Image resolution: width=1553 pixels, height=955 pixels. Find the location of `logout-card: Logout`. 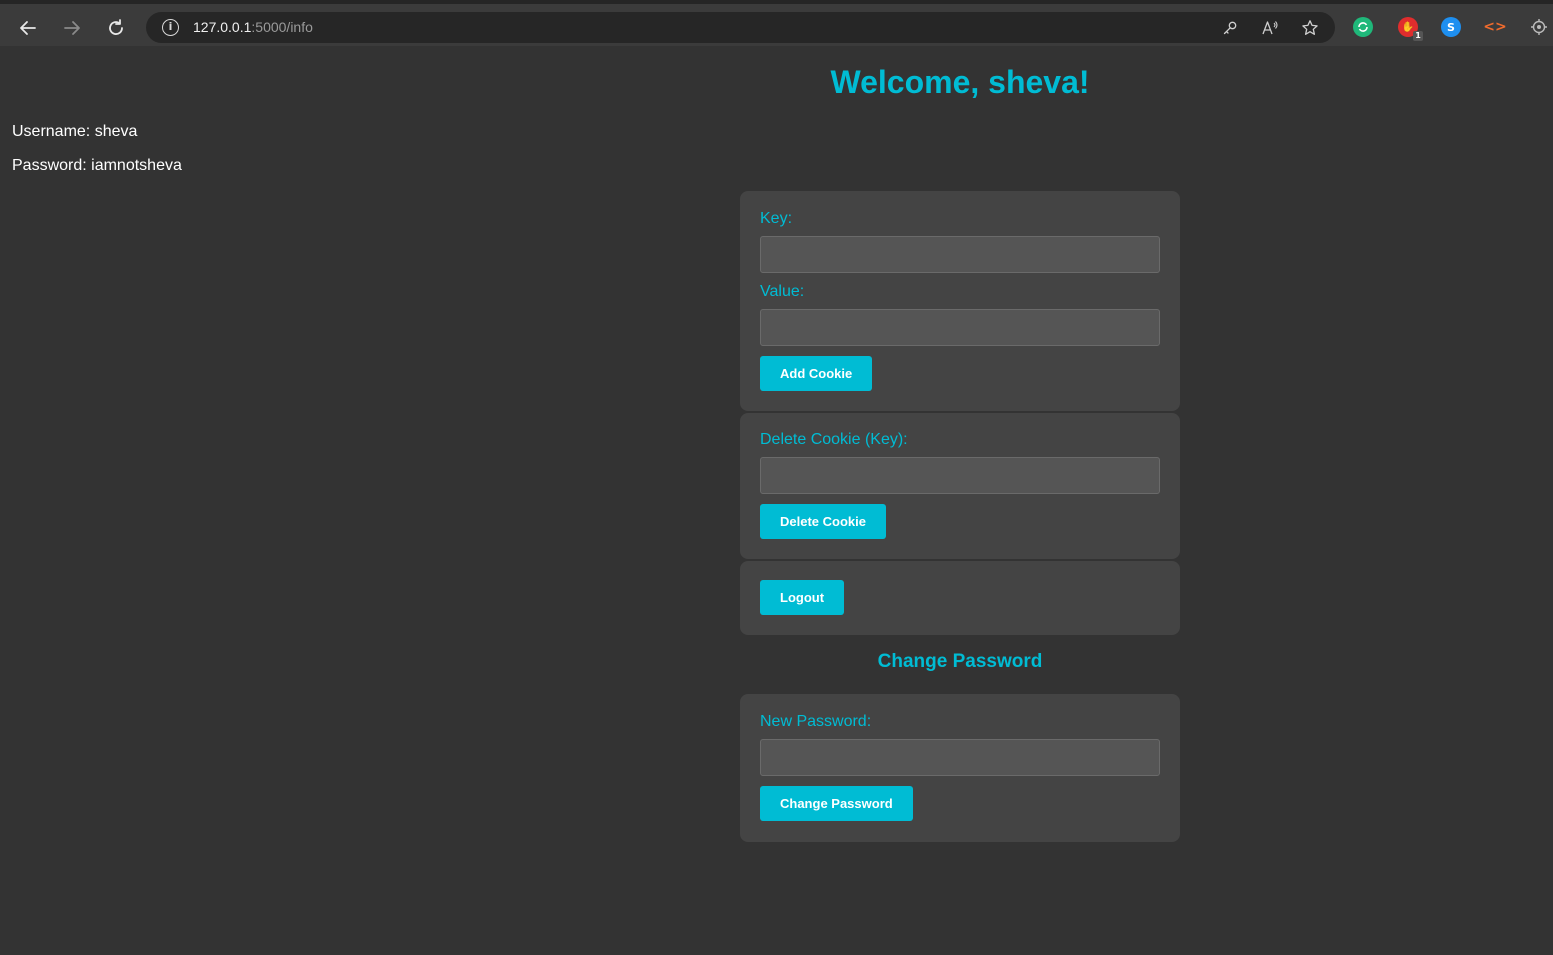

logout-card: Logout is located at coordinates (960, 598).